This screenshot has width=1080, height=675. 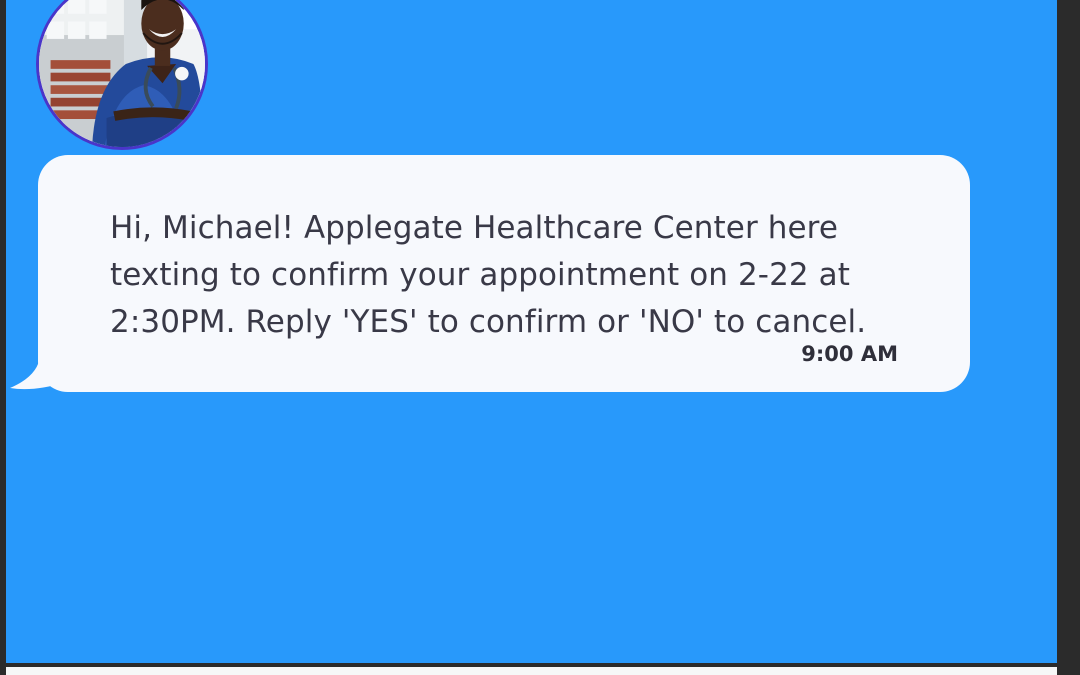 What do you see at coordinates (1068, 331) in the screenshot?
I see `right-frame-border` at bounding box center [1068, 331].